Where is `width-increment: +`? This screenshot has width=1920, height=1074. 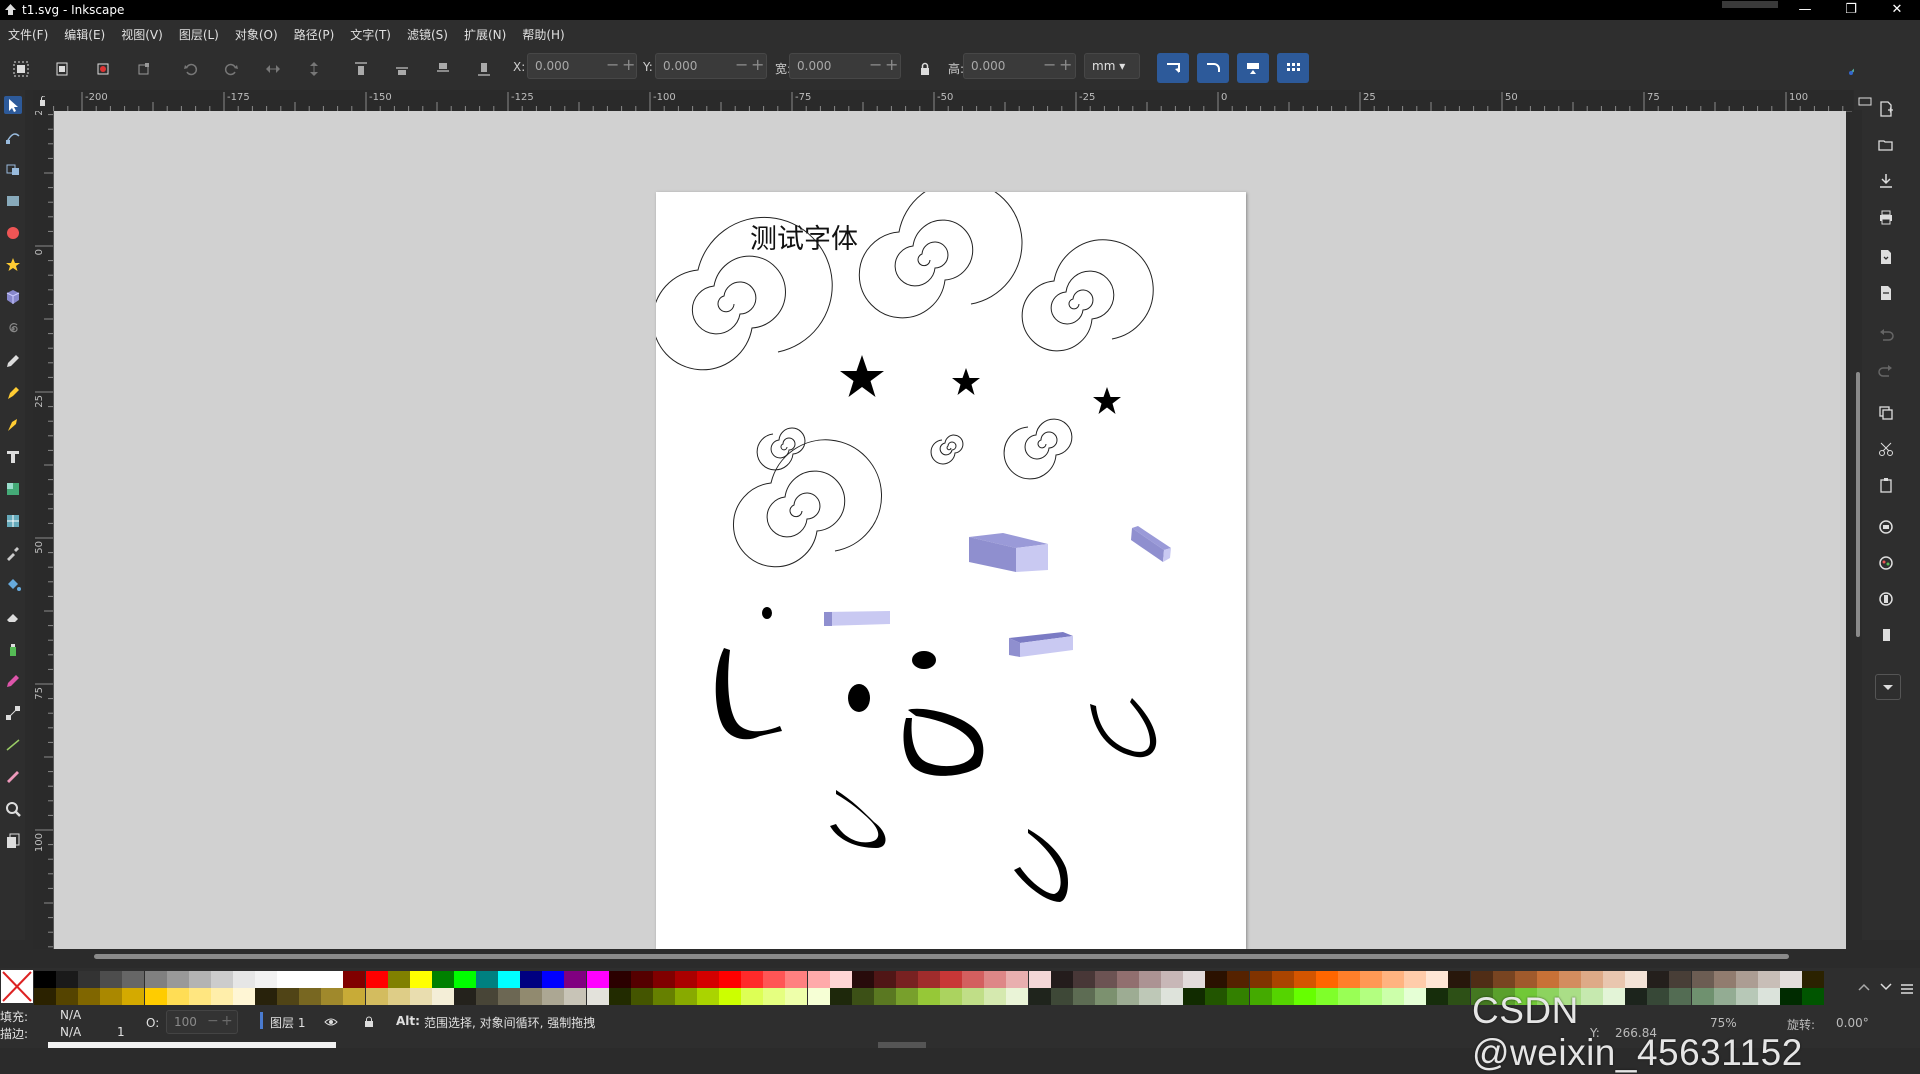
width-increment: + is located at coordinates (891, 66).